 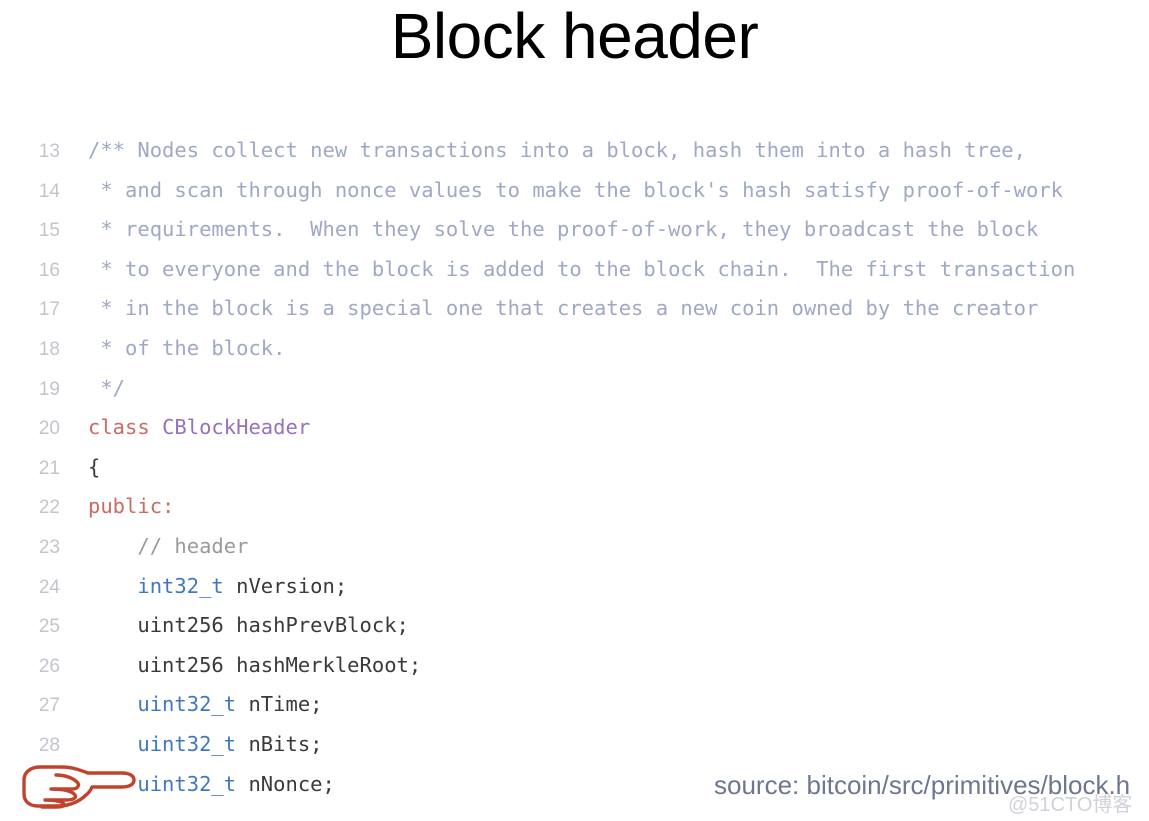 What do you see at coordinates (131, 506) in the screenshot?
I see `code-token-keyword: public:` at bounding box center [131, 506].